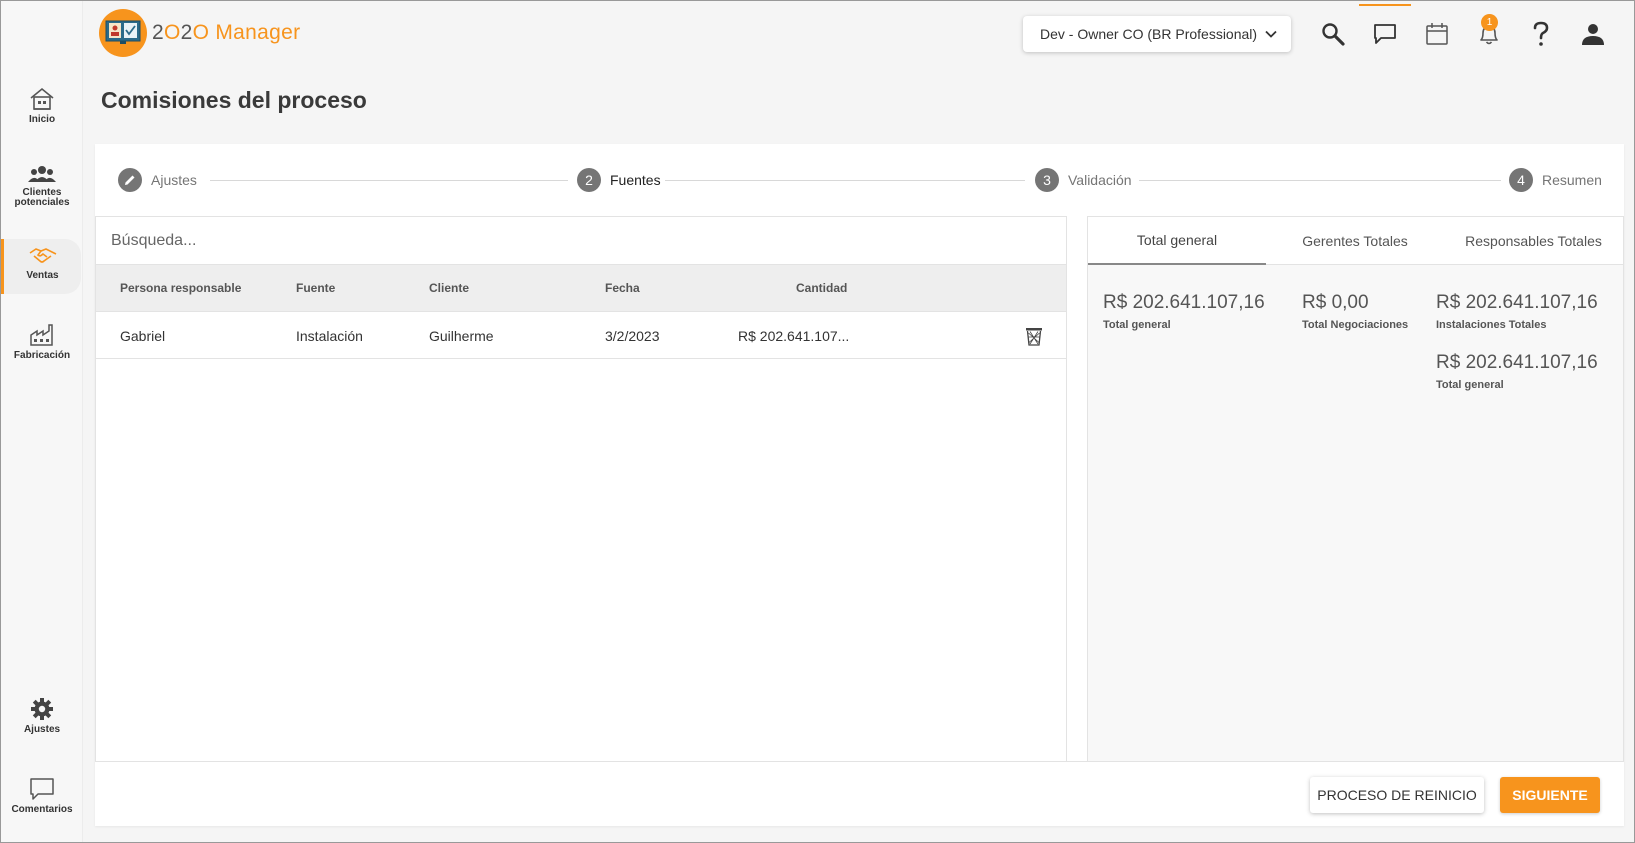 This screenshot has width=1635, height=843. What do you see at coordinates (461, 336) in the screenshot?
I see `cell-cliente: Guilherme` at bounding box center [461, 336].